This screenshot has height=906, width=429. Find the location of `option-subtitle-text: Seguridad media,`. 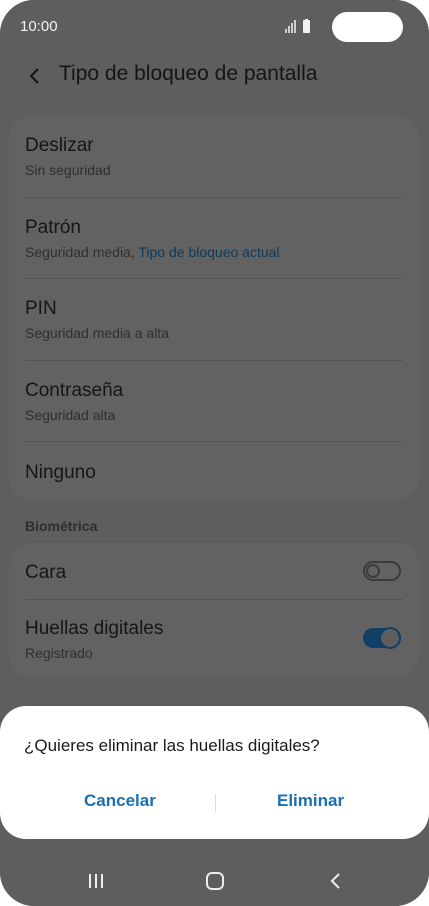

option-subtitle-text: Seguridad media, is located at coordinates (82, 252).